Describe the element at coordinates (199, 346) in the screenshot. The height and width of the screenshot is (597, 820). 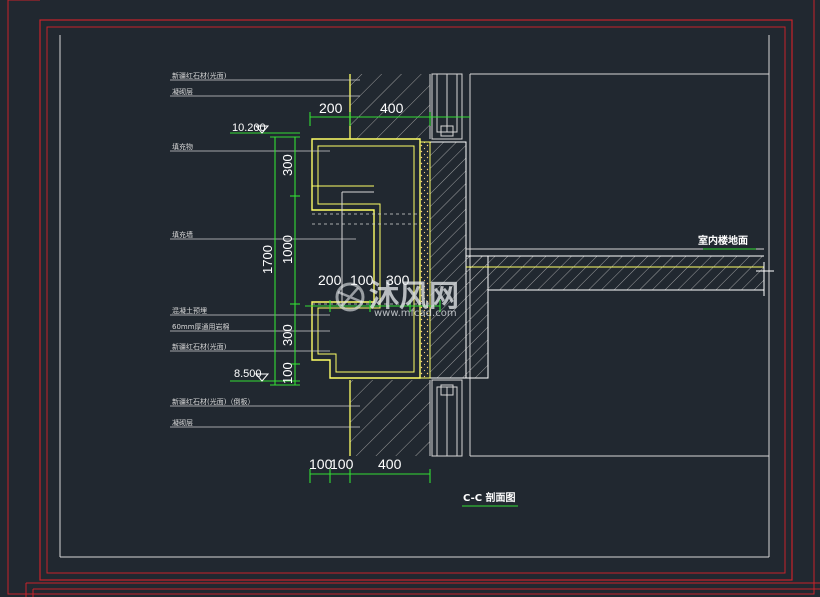
I see `note-7: 新疆红石材(光面)` at that location.